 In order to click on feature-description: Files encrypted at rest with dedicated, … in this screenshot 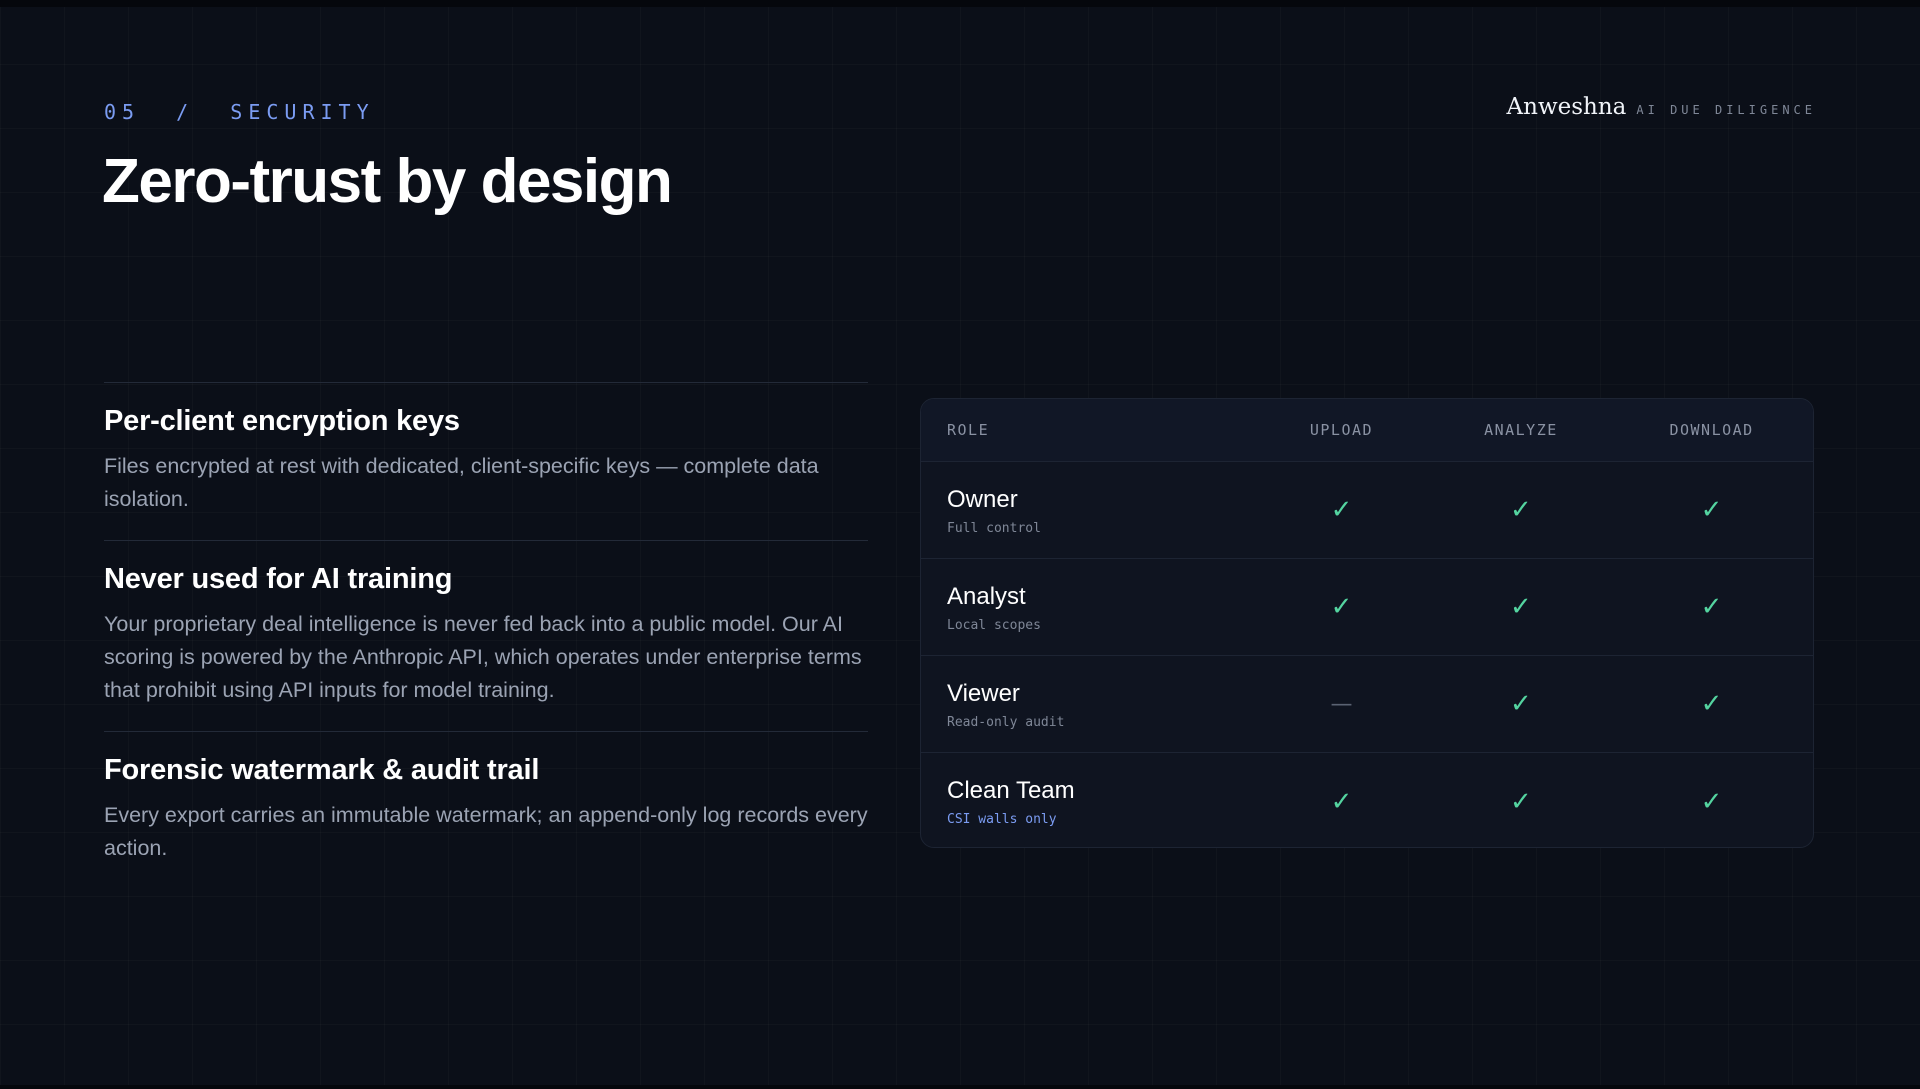, I will do `click(461, 482)`.